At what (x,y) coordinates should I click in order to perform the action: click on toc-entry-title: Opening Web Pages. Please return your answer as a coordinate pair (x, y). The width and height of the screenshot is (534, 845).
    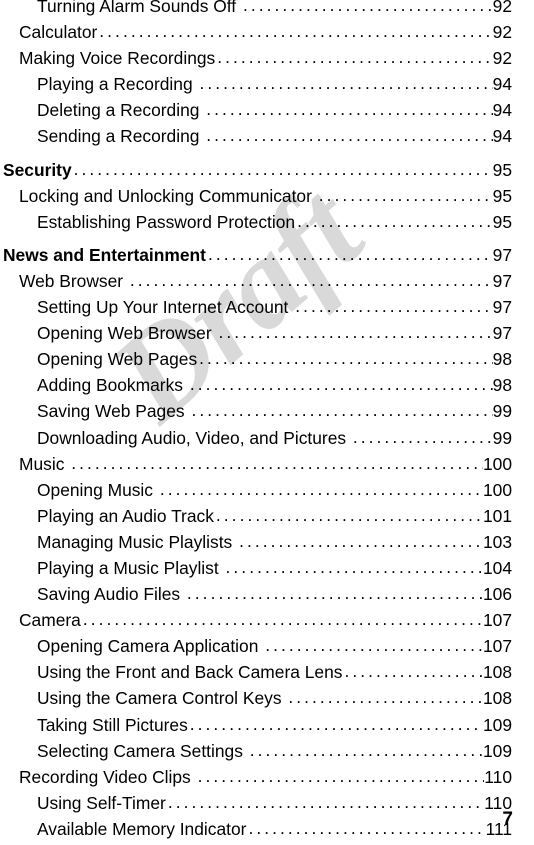
    Looking at the image, I should click on (117, 359).